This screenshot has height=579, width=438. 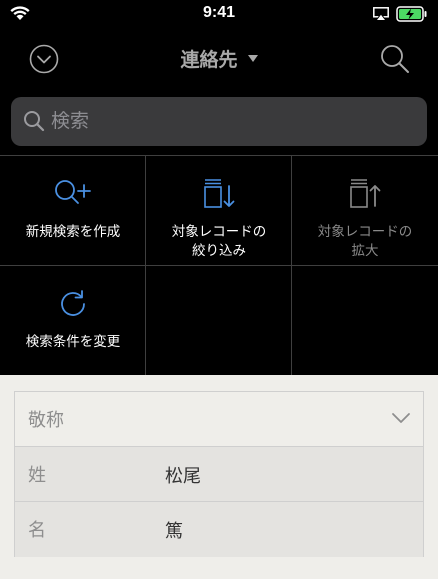 What do you see at coordinates (219, 193) in the screenshot?
I see `narrow-records-icon` at bounding box center [219, 193].